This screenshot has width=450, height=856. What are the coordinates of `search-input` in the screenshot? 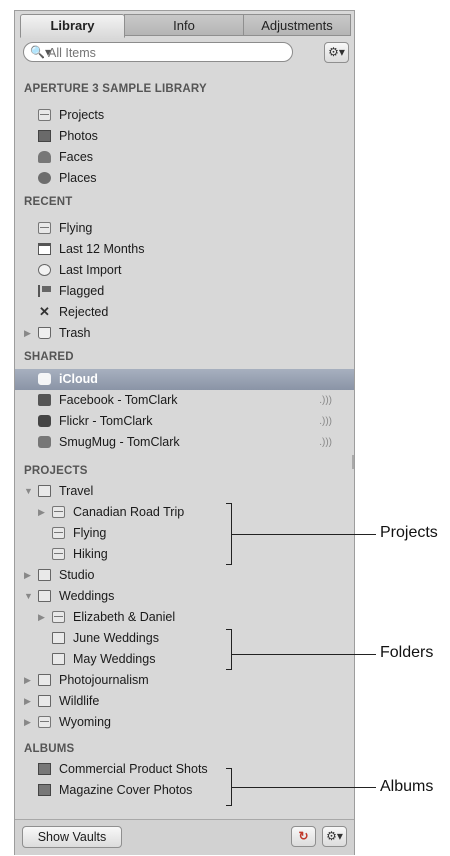 It's located at (168, 53).